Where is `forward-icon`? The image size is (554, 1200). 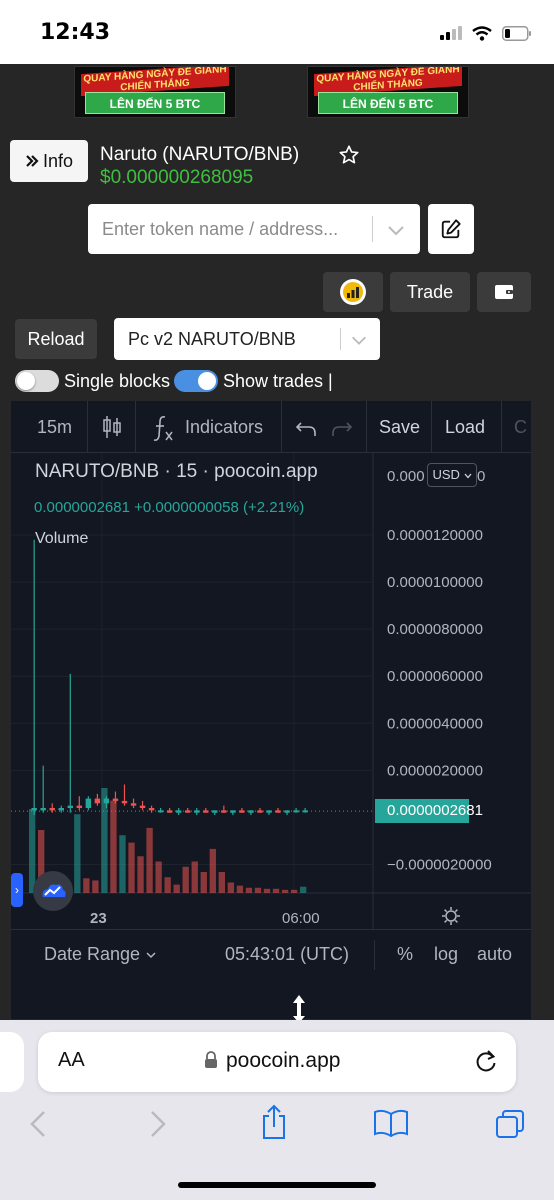
forward-icon is located at coordinates (158, 1124).